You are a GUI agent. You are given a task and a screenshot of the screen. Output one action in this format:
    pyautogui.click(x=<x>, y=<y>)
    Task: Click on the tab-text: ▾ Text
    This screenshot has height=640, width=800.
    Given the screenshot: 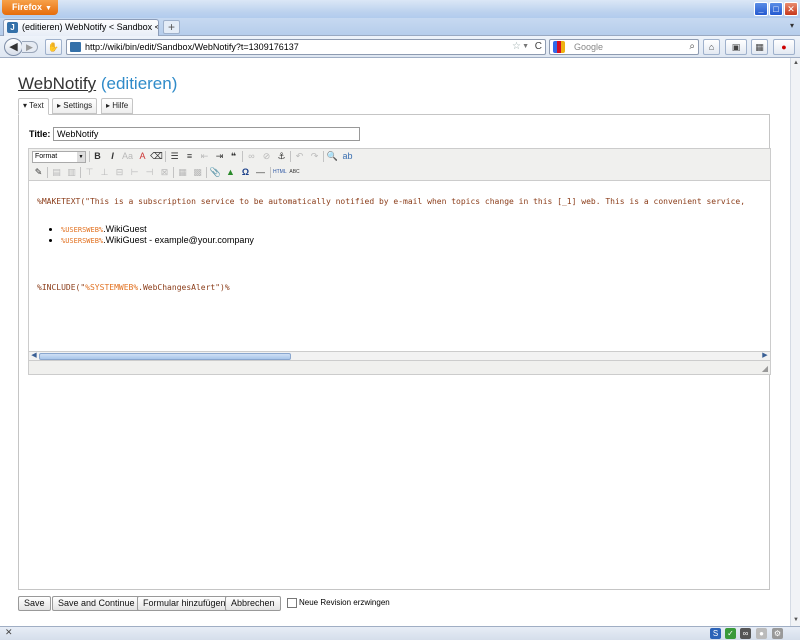 What is the action you would take?
    pyautogui.click(x=33, y=106)
    